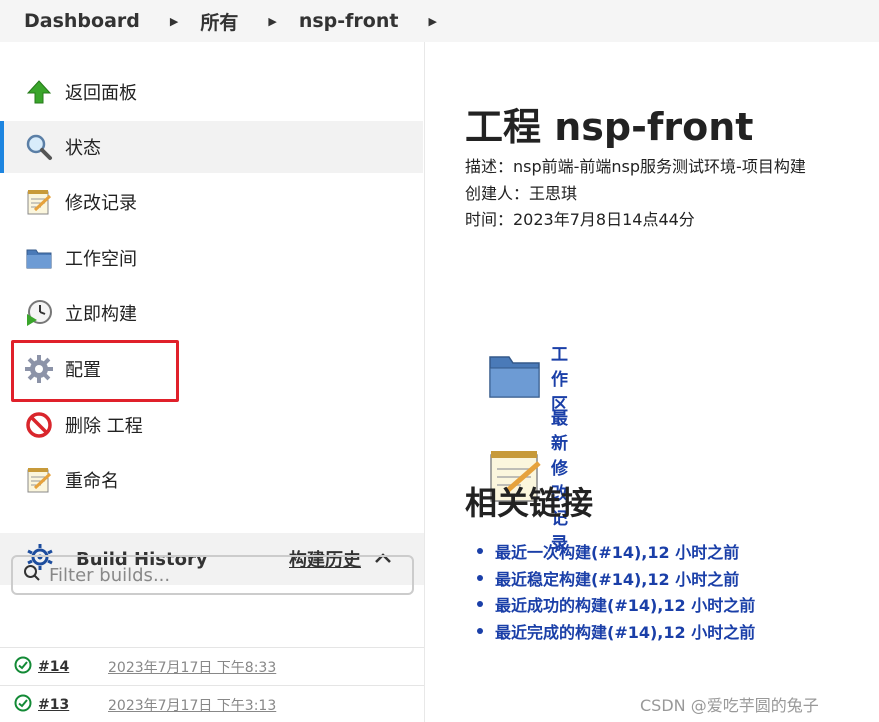 This screenshot has width=879, height=722. What do you see at coordinates (219, 21) in the screenshot?
I see `breadcrumb-all: 所有` at bounding box center [219, 21].